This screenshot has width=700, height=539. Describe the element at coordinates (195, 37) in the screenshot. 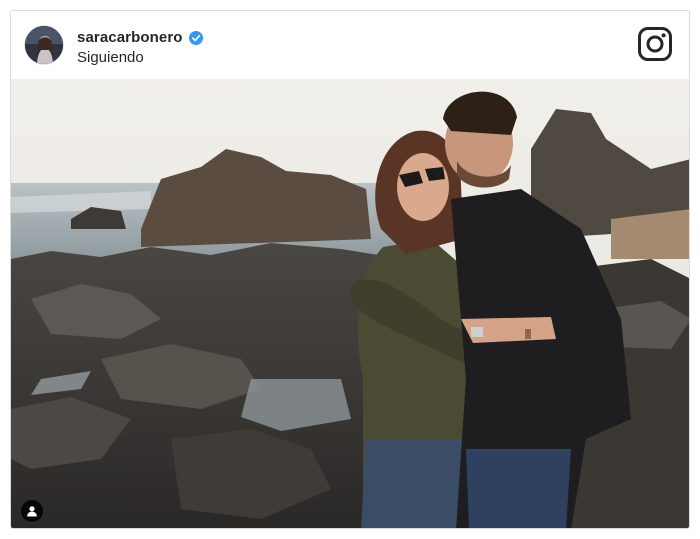

I see `verified-badge-icon` at that location.